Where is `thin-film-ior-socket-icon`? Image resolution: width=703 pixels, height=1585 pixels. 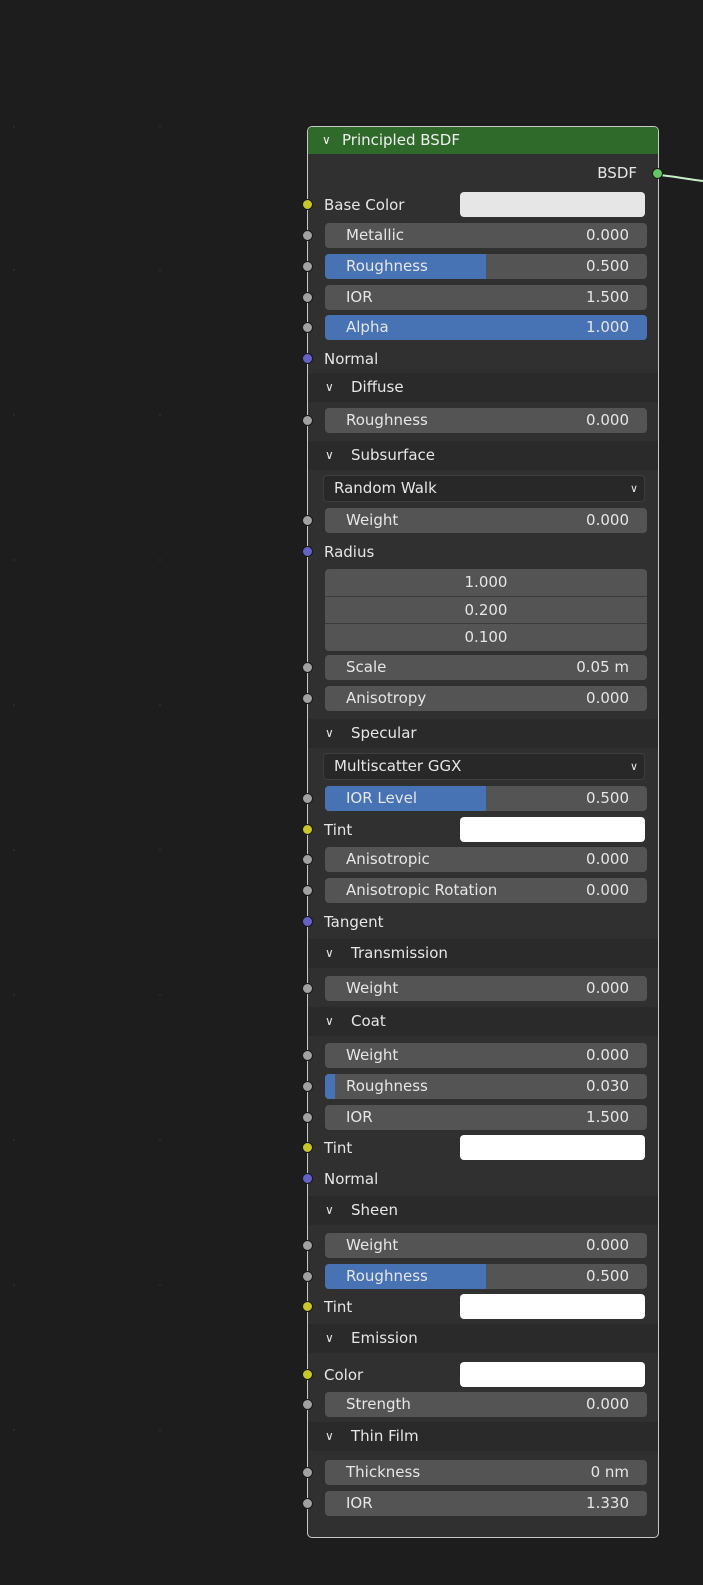
thin-film-ior-socket-icon is located at coordinates (307, 1503).